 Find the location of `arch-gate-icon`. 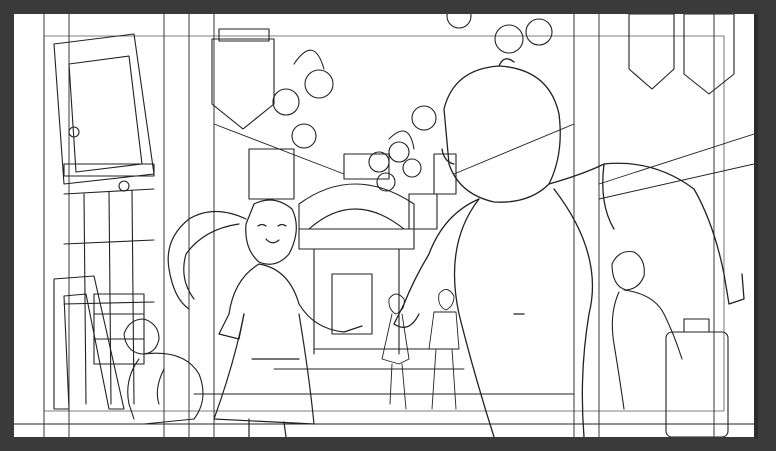

arch-gate-icon is located at coordinates (356, 254).